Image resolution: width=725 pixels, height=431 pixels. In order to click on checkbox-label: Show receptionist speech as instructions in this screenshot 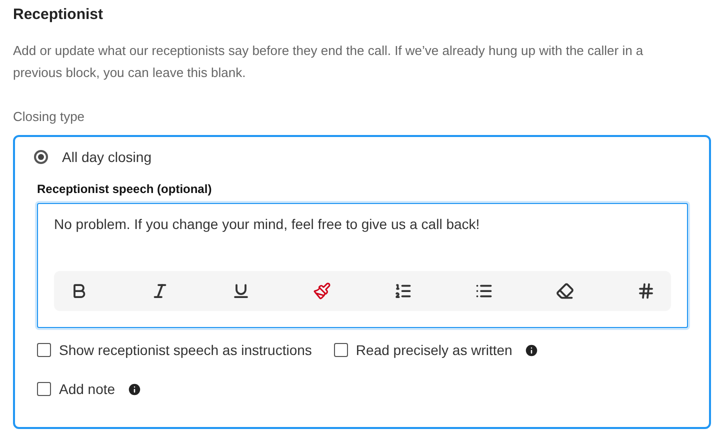, I will do `click(185, 350)`.